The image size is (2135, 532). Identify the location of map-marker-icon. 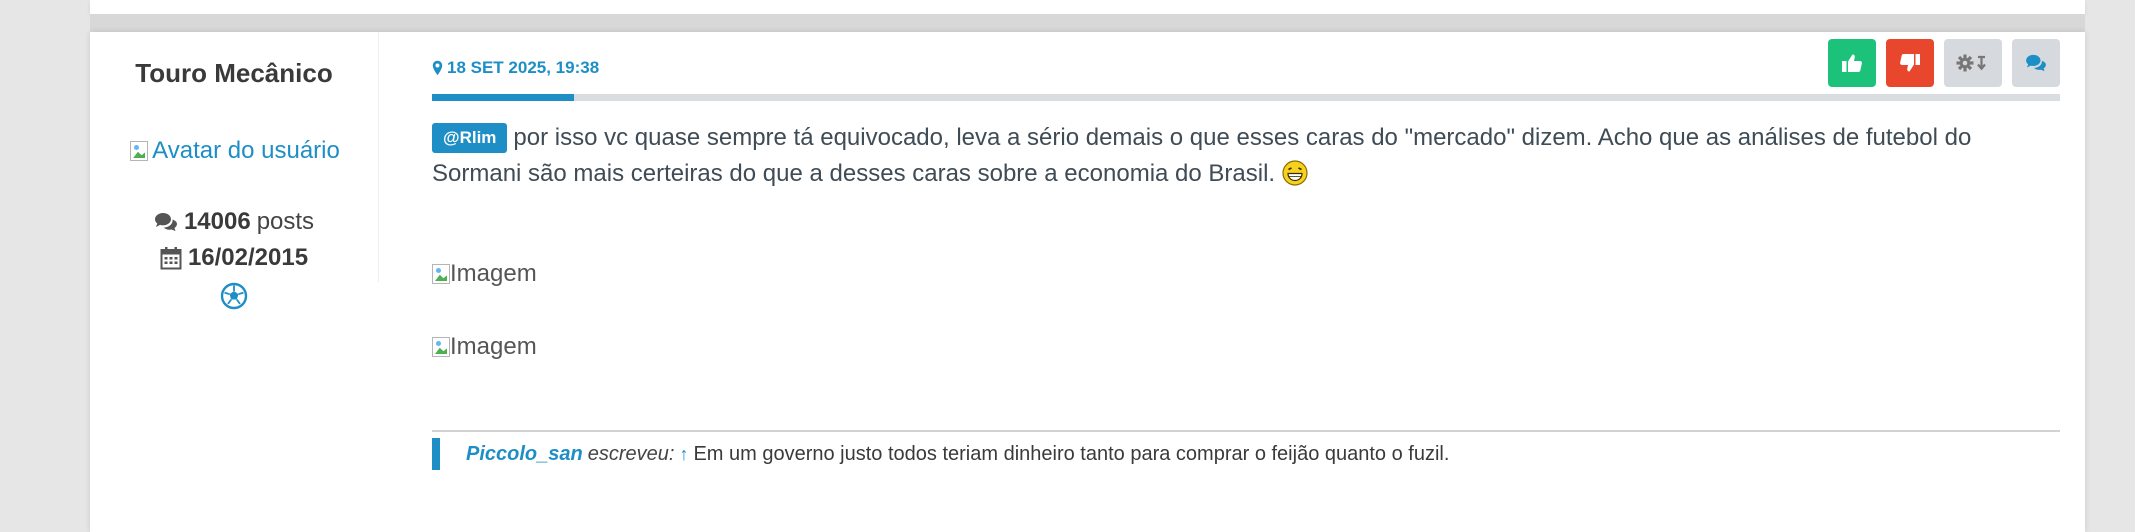
(437, 68).